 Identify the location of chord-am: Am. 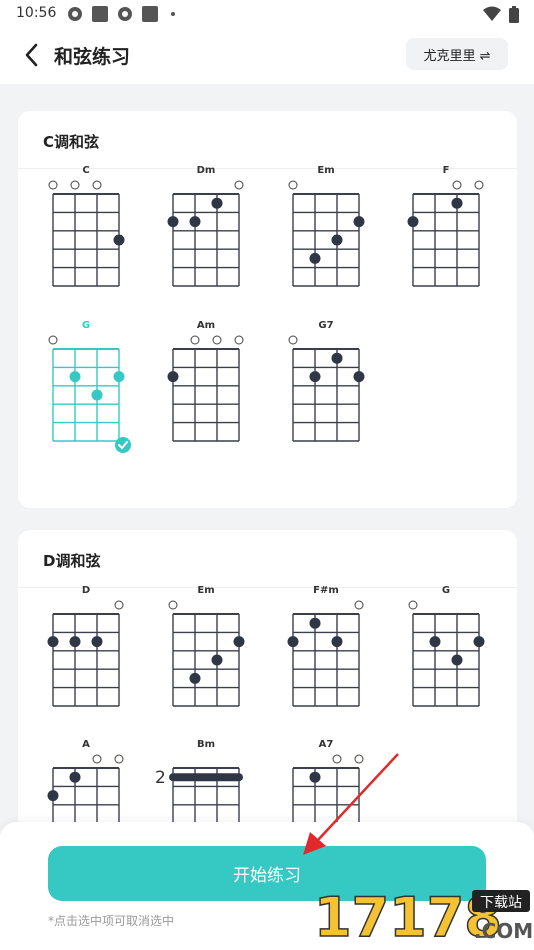
(205, 381).